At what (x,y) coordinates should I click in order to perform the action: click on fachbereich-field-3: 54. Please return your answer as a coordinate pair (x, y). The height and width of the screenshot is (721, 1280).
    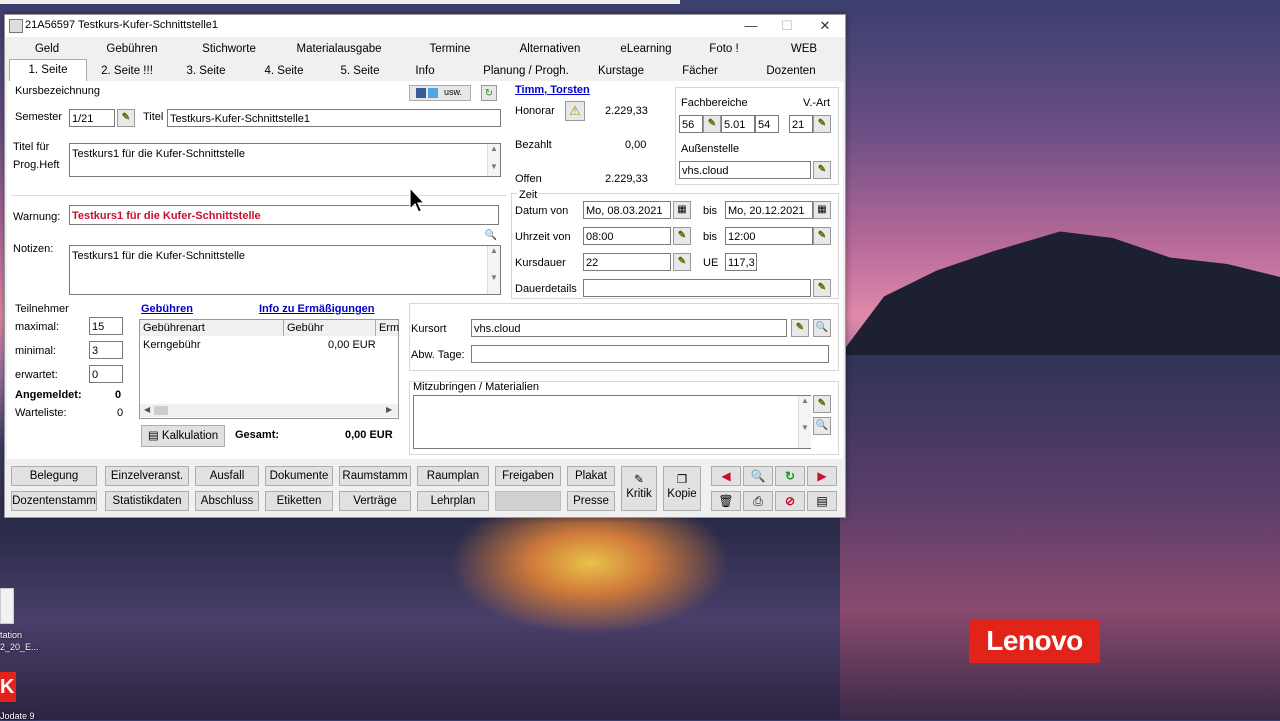
    Looking at the image, I should click on (767, 124).